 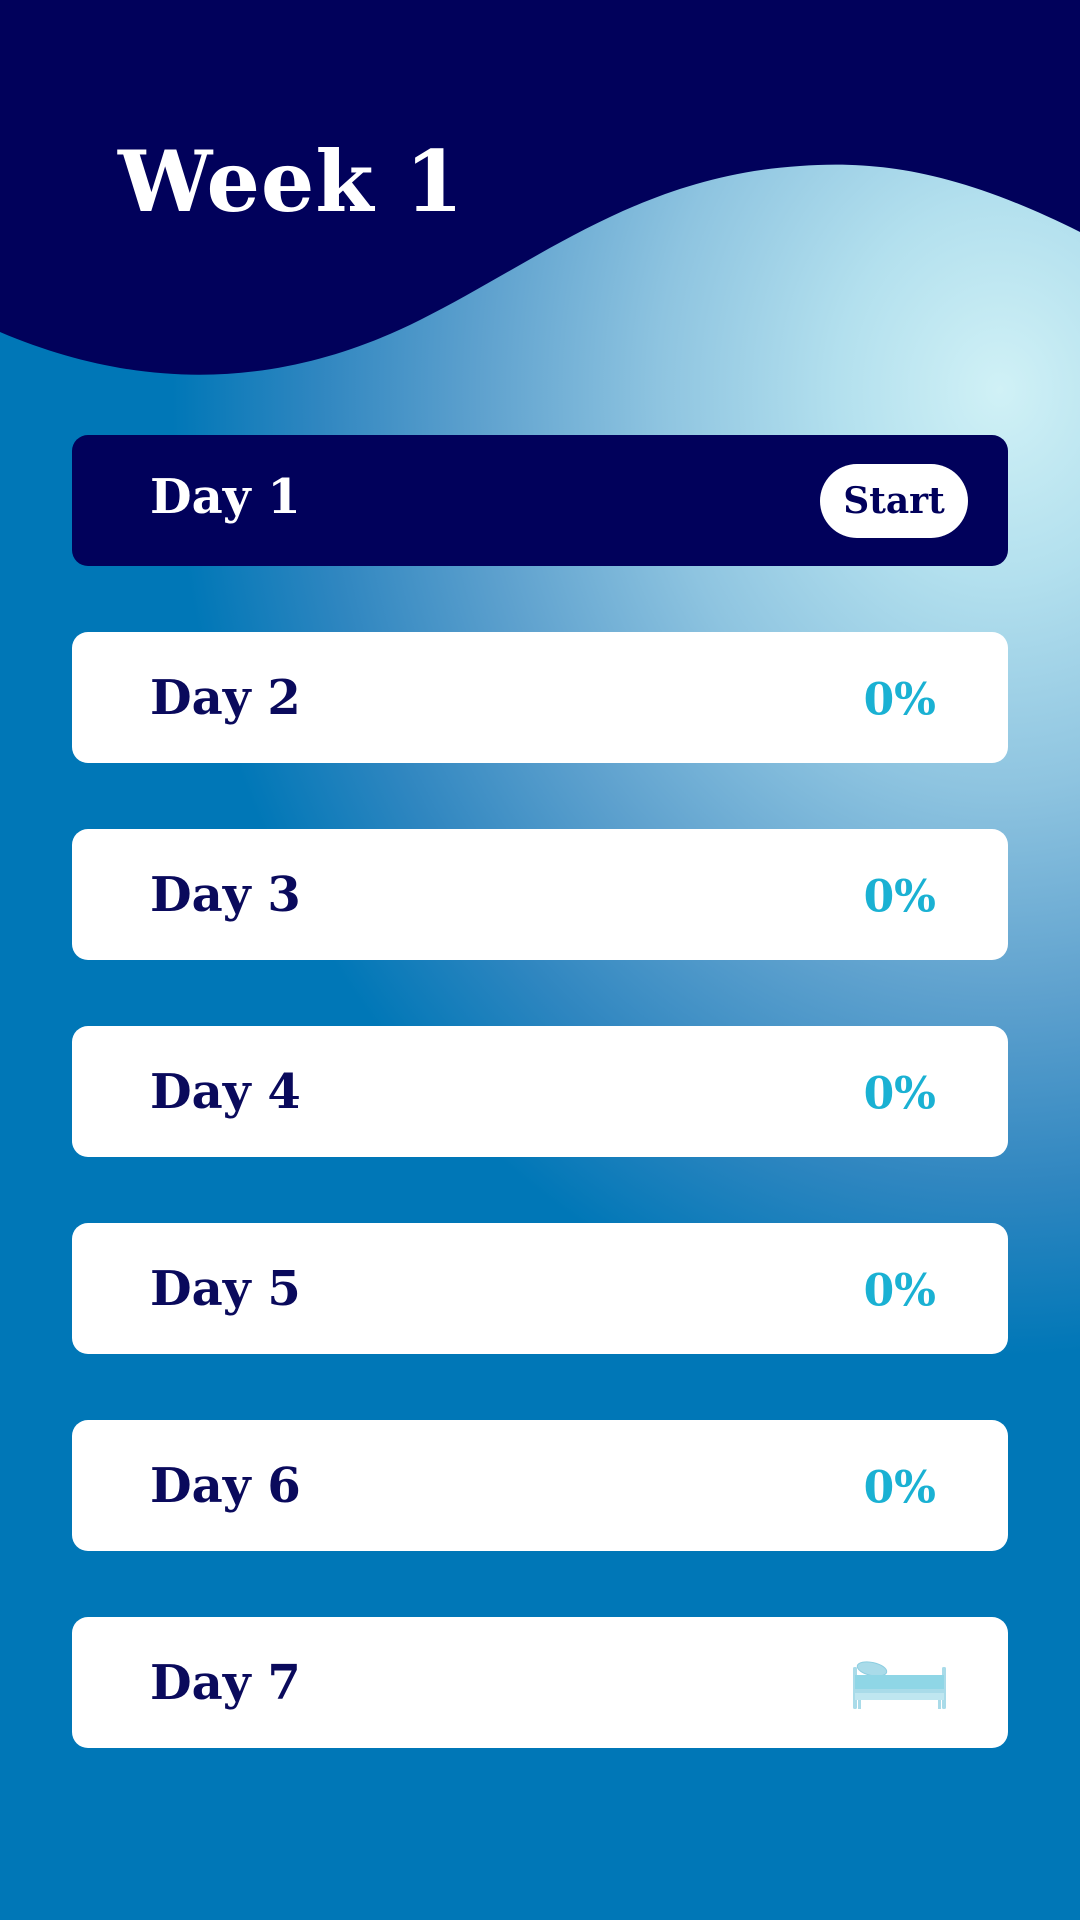 What do you see at coordinates (540, 1288) in the screenshot?
I see `day-card-5: Day 5 0%` at bounding box center [540, 1288].